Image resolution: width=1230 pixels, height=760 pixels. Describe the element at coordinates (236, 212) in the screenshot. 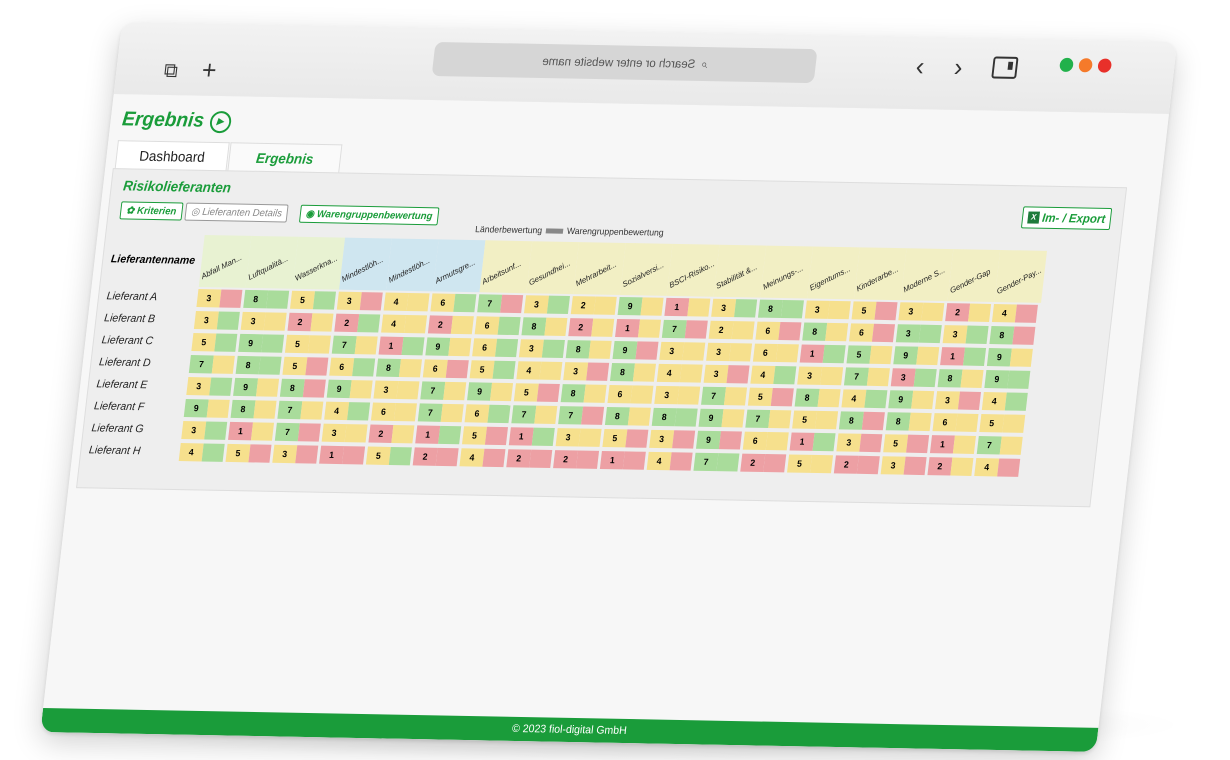

I see `lieferanten-details-button: ◎ Lieferanten Details` at that location.